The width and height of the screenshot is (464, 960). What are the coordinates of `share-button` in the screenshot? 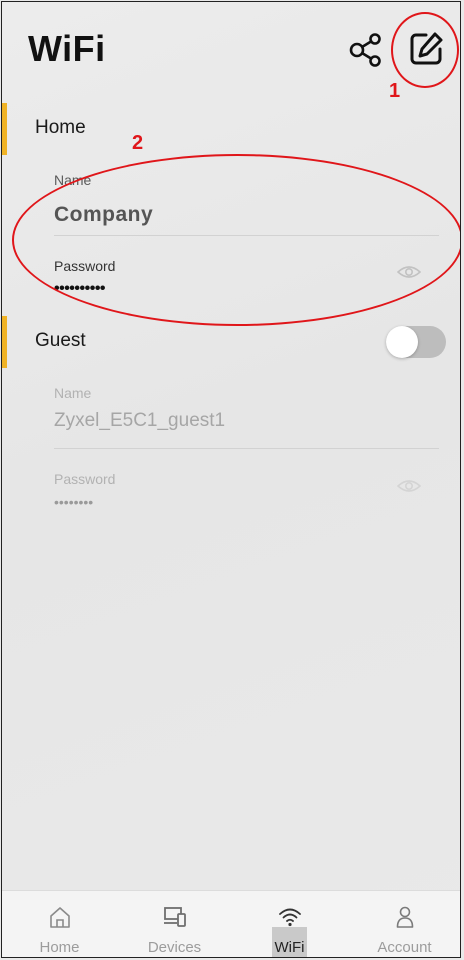 It's located at (366, 50).